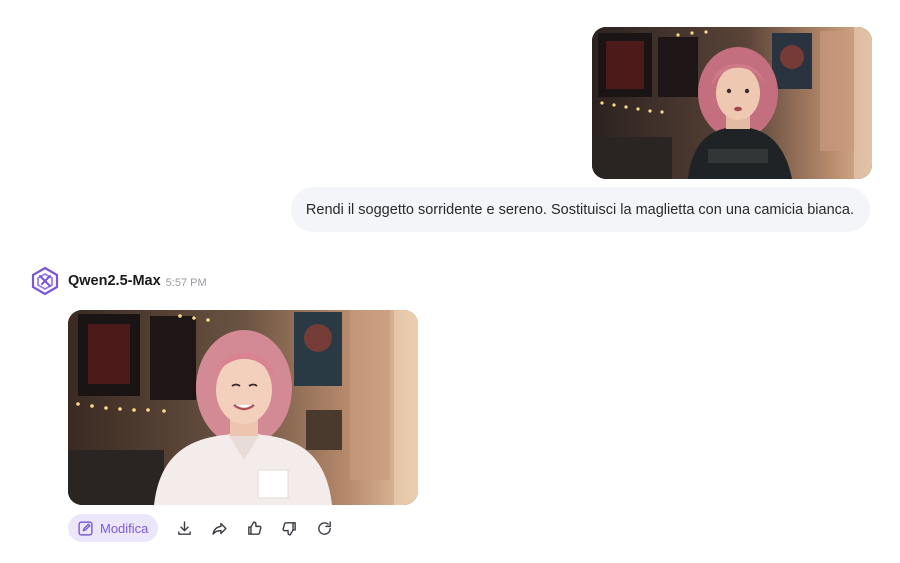 This screenshot has width=900, height=563. I want to click on user-uploaded-image, so click(732, 103).